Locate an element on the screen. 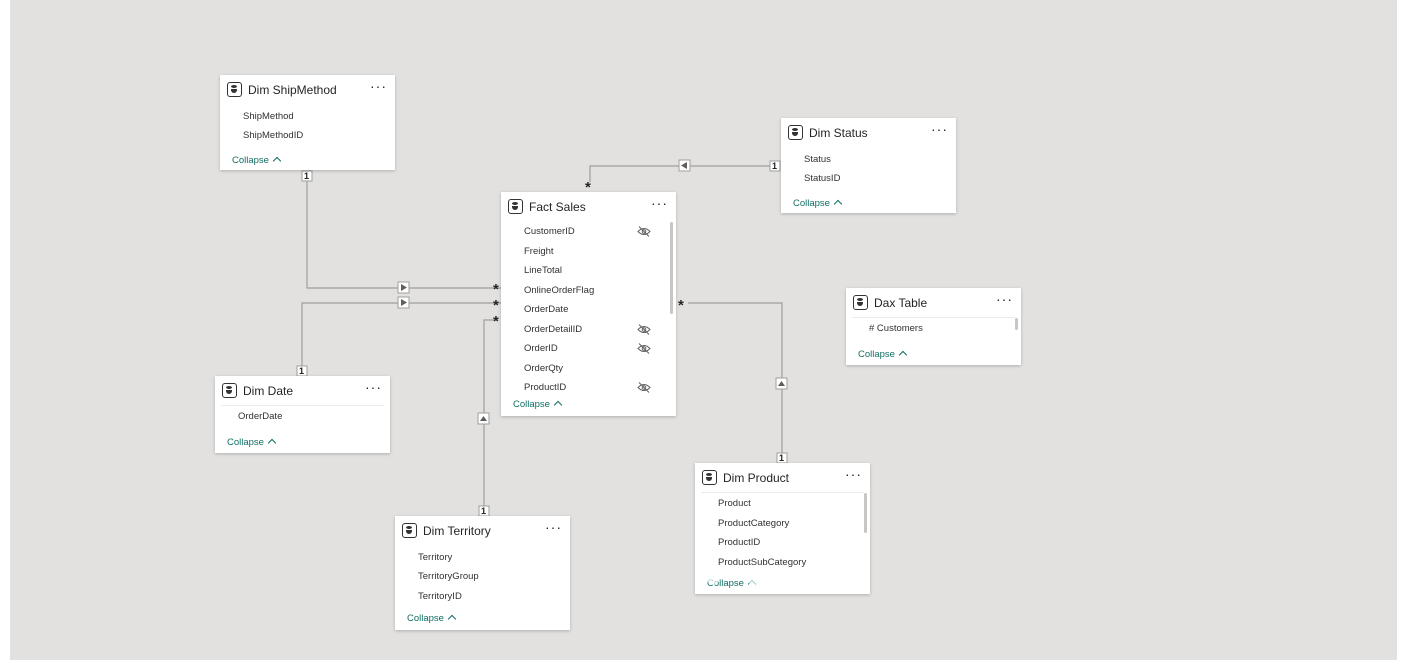 This screenshot has height=660, width=1401. table-card-dax-table: Dax Table ··· # Customers Collapse is located at coordinates (933, 326).